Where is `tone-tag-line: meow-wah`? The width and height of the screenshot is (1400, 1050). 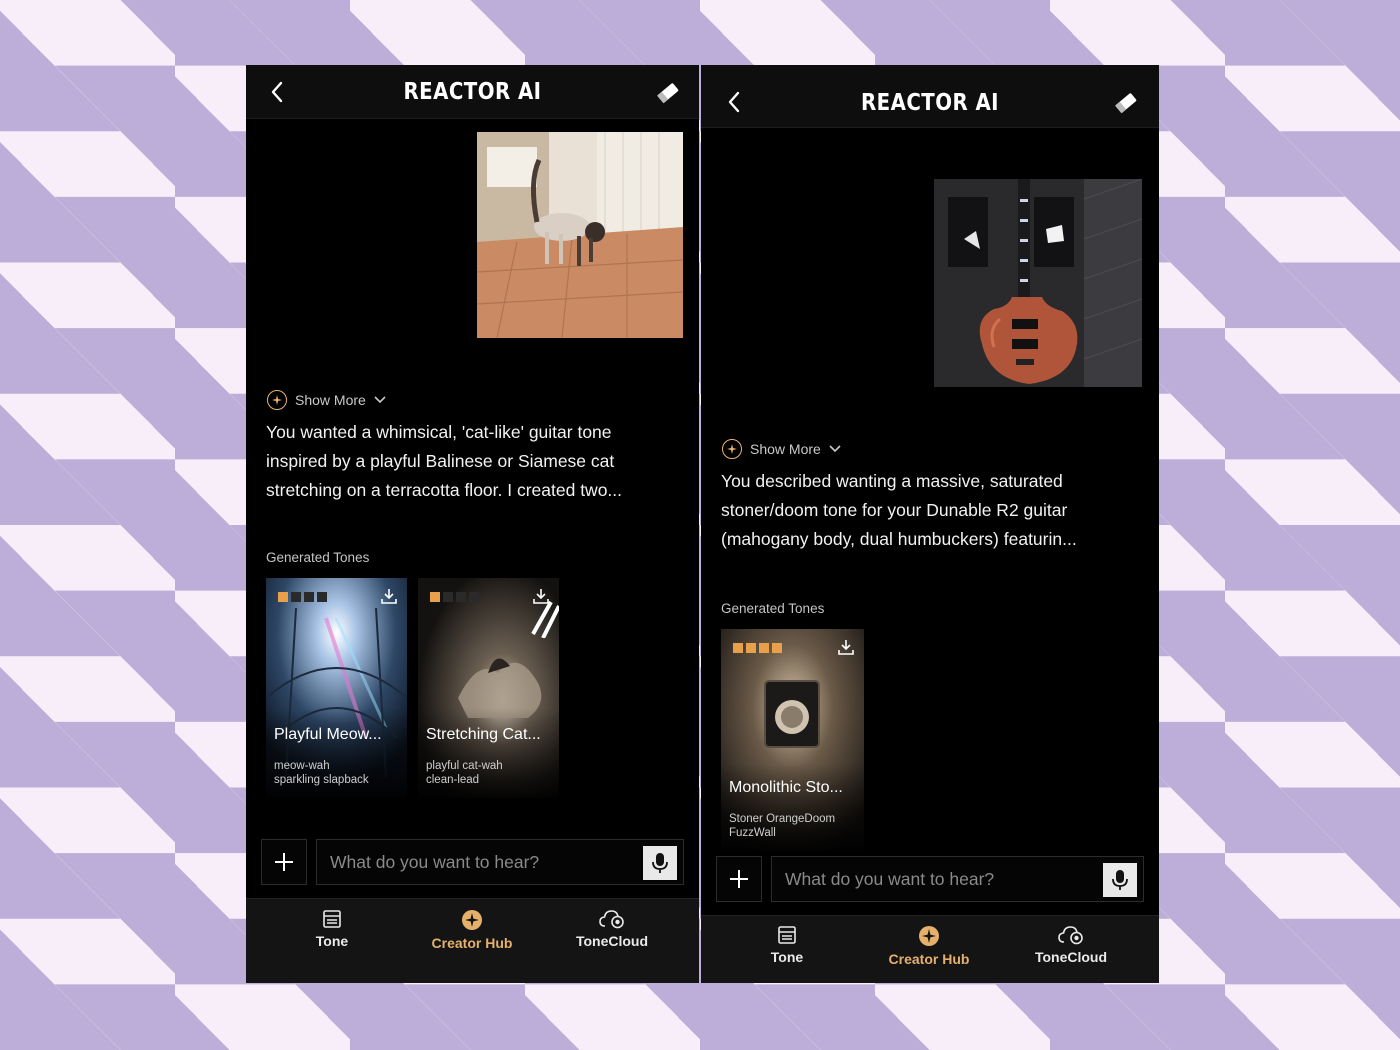 tone-tag-line: meow-wah is located at coordinates (302, 766).